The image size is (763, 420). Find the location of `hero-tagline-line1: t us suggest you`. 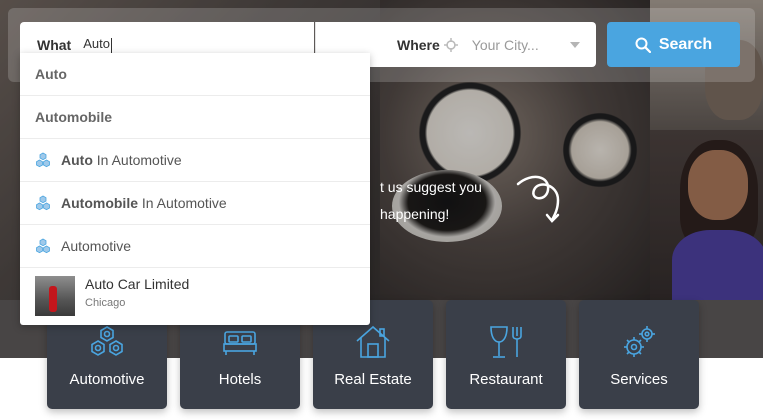

hero-tagline-line1: t us suggest you is located at coordinates (431, 187).